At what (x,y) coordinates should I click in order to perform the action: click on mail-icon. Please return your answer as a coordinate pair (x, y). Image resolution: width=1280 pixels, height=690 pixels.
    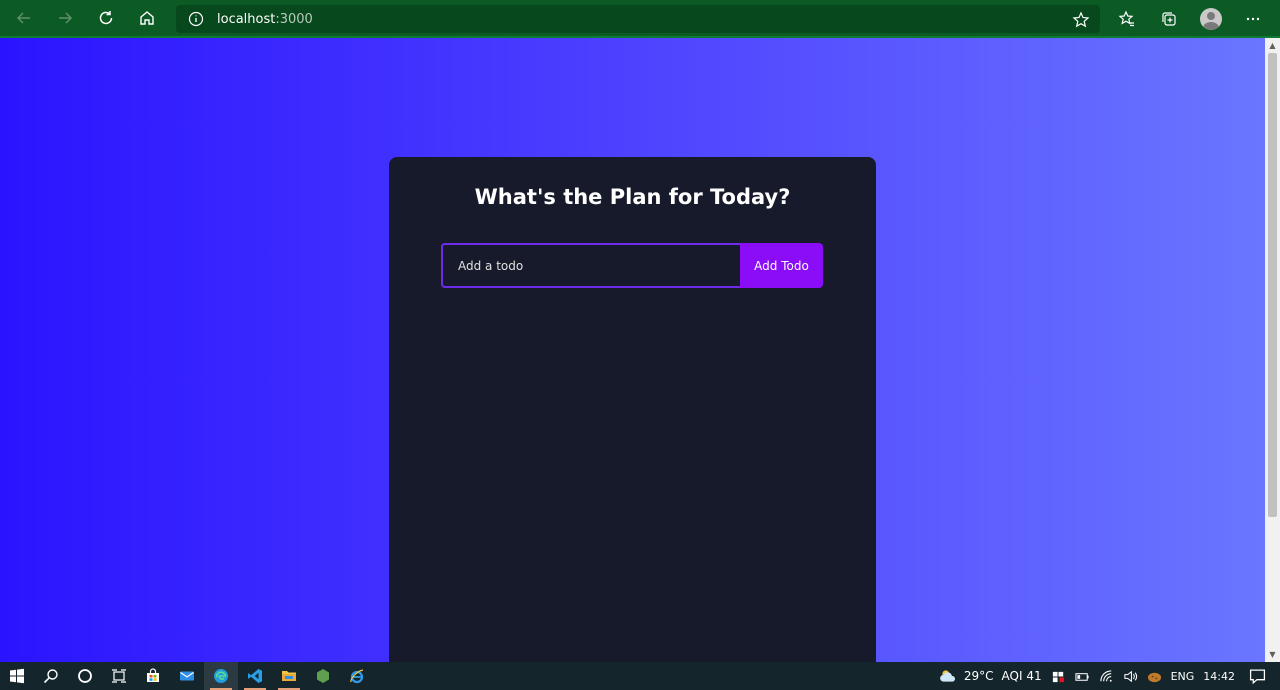
    Looking at the image, I should click on (187, 676).